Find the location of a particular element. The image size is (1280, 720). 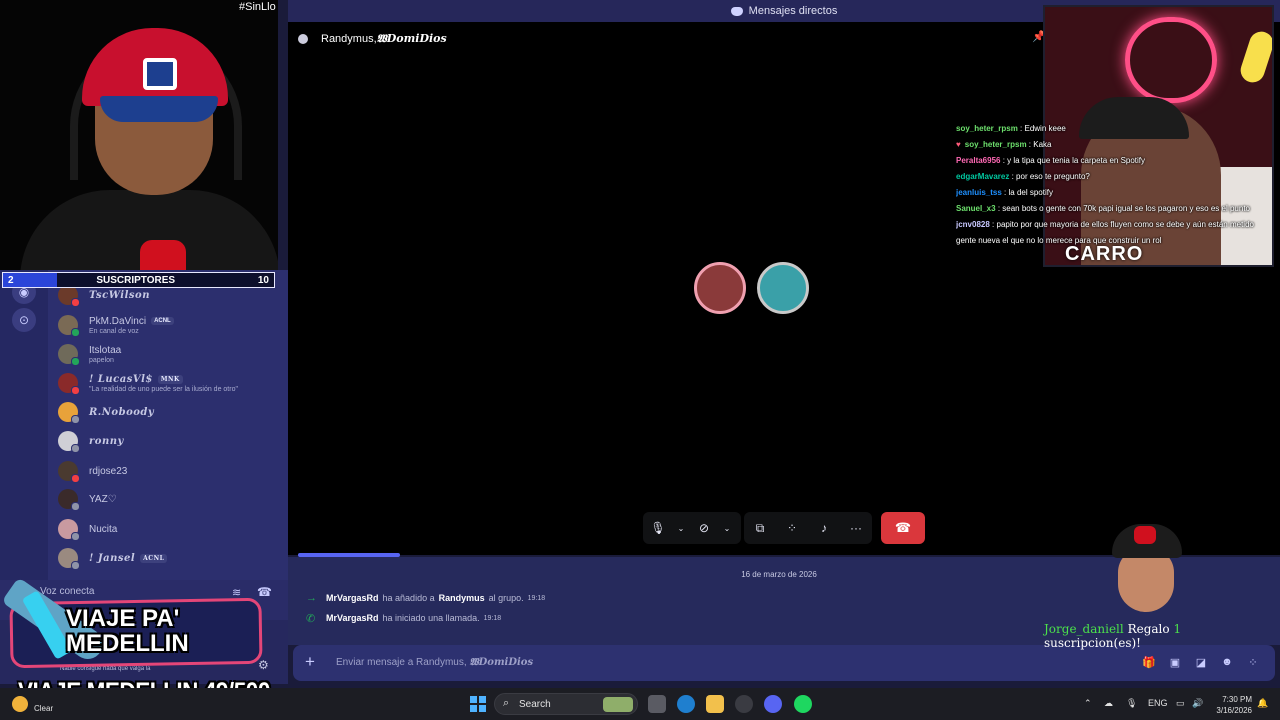

edge-icon is located at coordinates (686, 704).